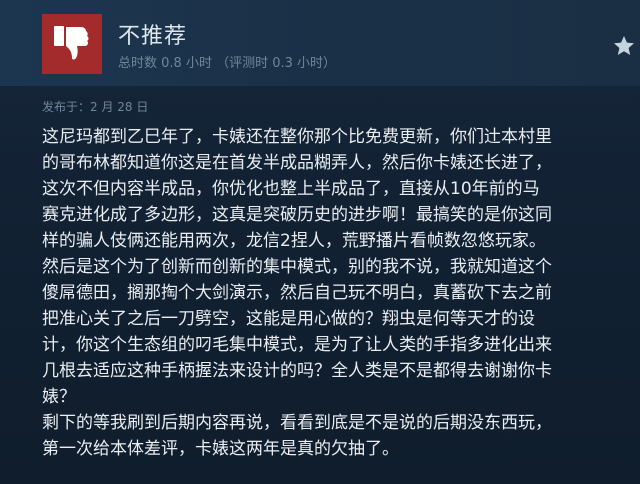 The height and width of the screenshot is (484, 640). Describe the element at coordinates (297, 137) in the screenshot. I see `review-line: 这尼玛都到乙巳年了，卡婊还在整你那个比免费更新，你们辻本村里` at that location.